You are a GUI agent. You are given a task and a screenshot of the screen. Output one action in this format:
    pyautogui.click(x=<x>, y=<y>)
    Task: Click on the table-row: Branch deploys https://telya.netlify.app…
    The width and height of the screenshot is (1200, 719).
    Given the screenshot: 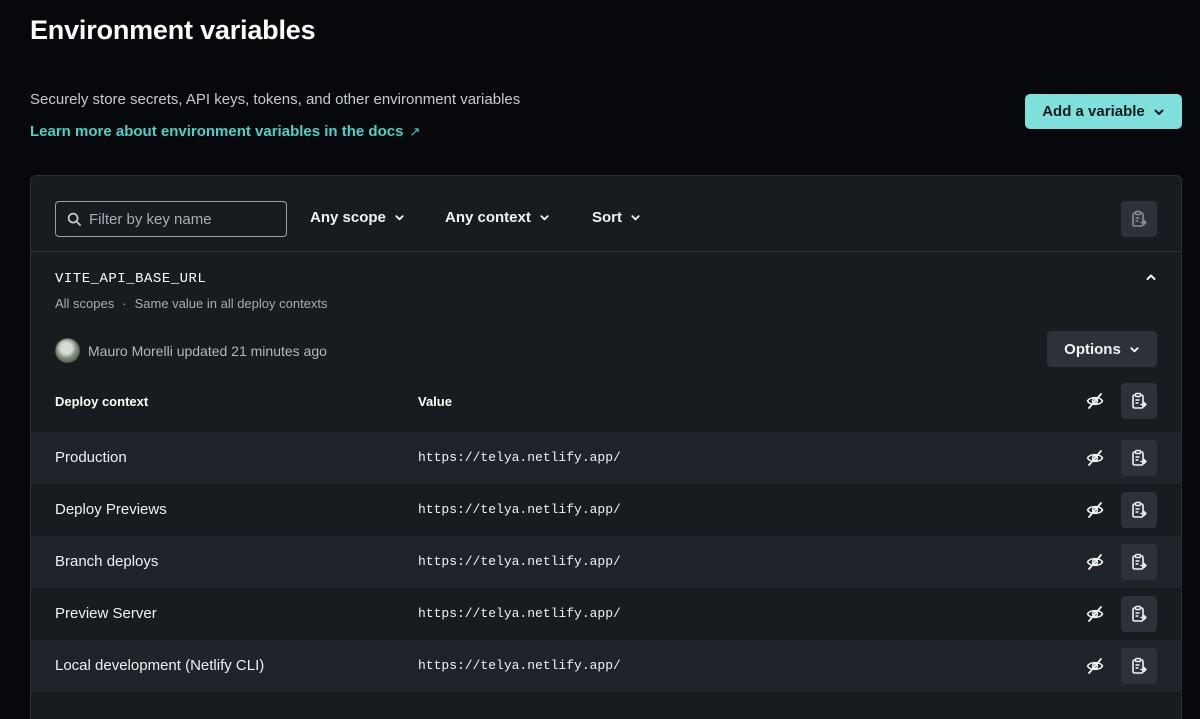 What is the action you would take?
    pyautogui.click(x=606, y=562)
    